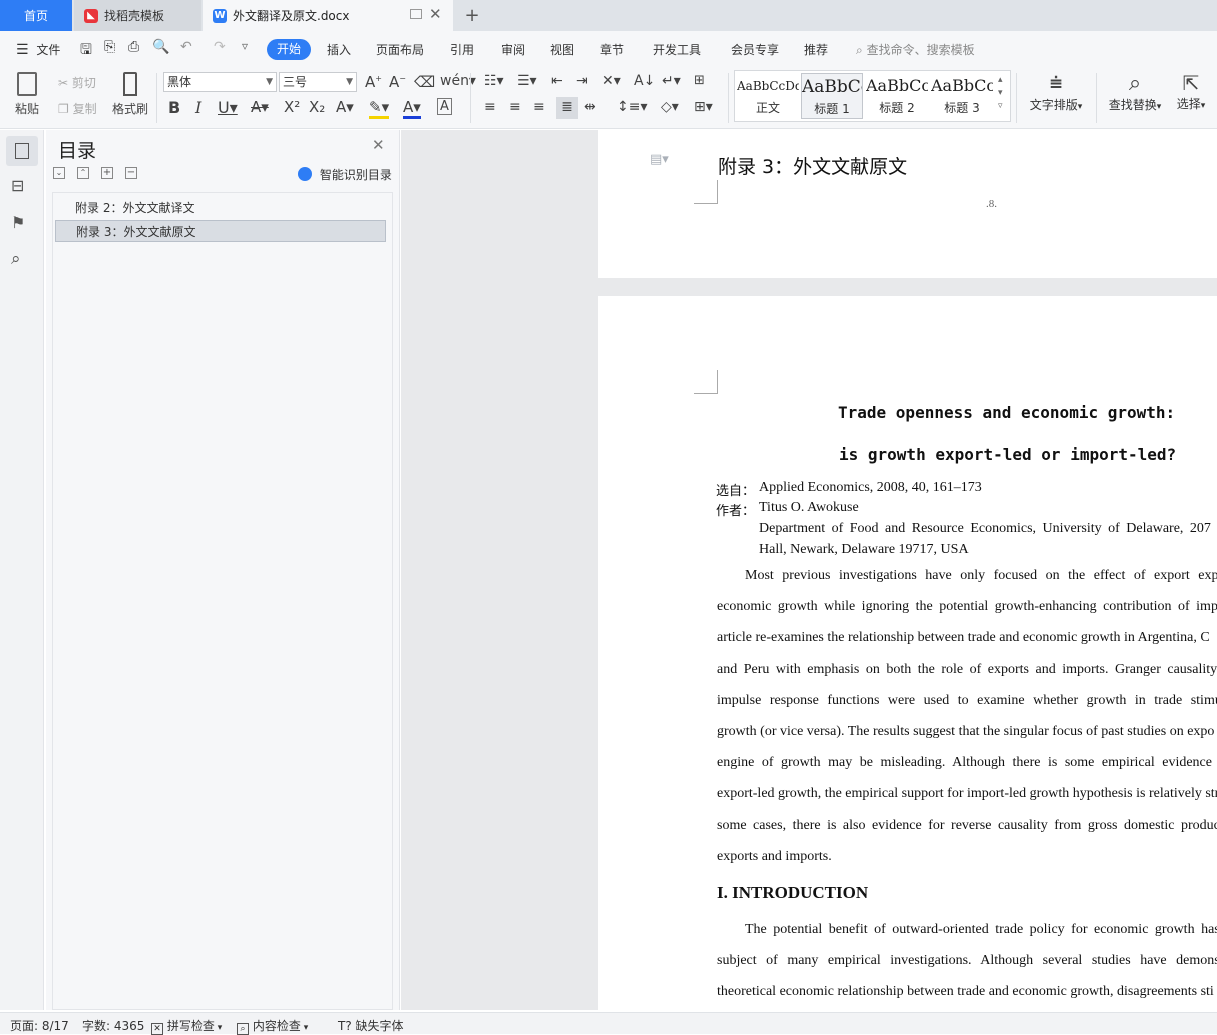 The width and height of the screenshot is (1217, 1035). I want to click on spell-check-button: ✕ 拼写检查 ▾, so click(186, 1026).